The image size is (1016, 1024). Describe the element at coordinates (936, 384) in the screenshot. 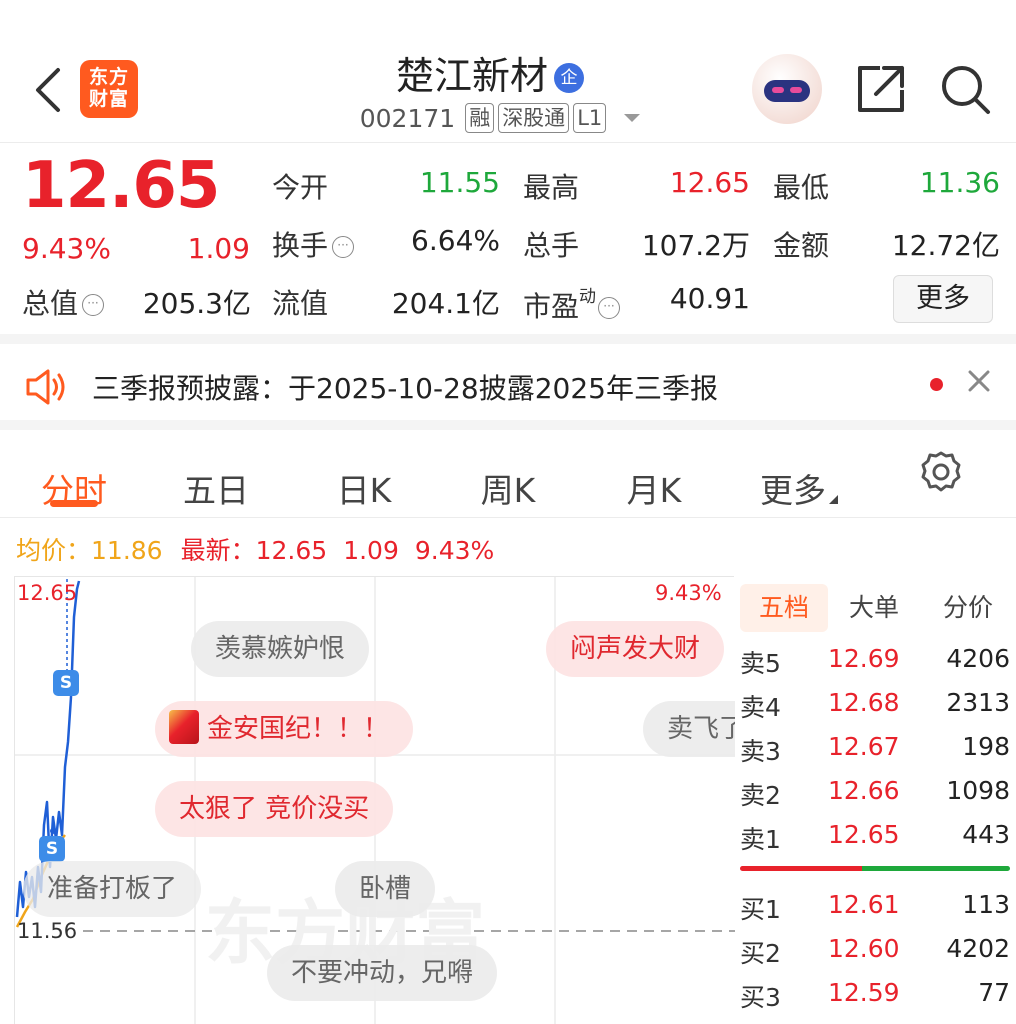

I see `unread-dot` at that location.